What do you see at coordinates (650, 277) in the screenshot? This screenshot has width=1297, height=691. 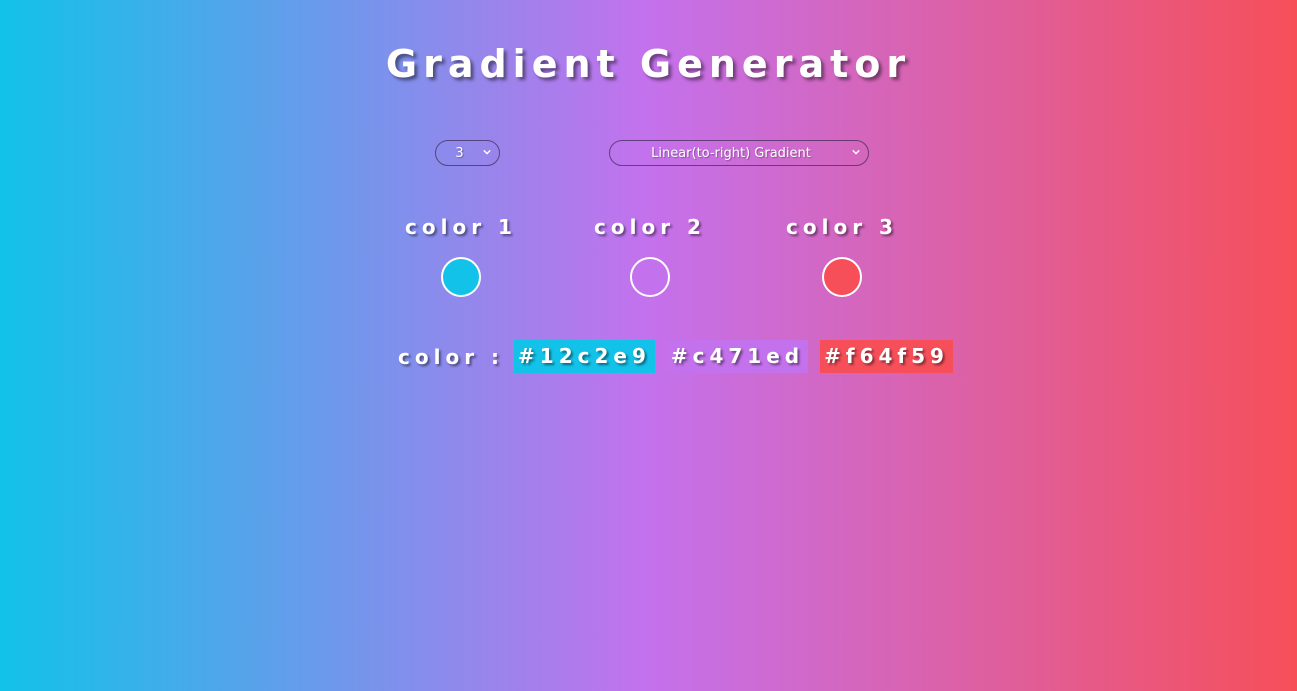 I see `color-2-picker` at bounding box center [650, 277].